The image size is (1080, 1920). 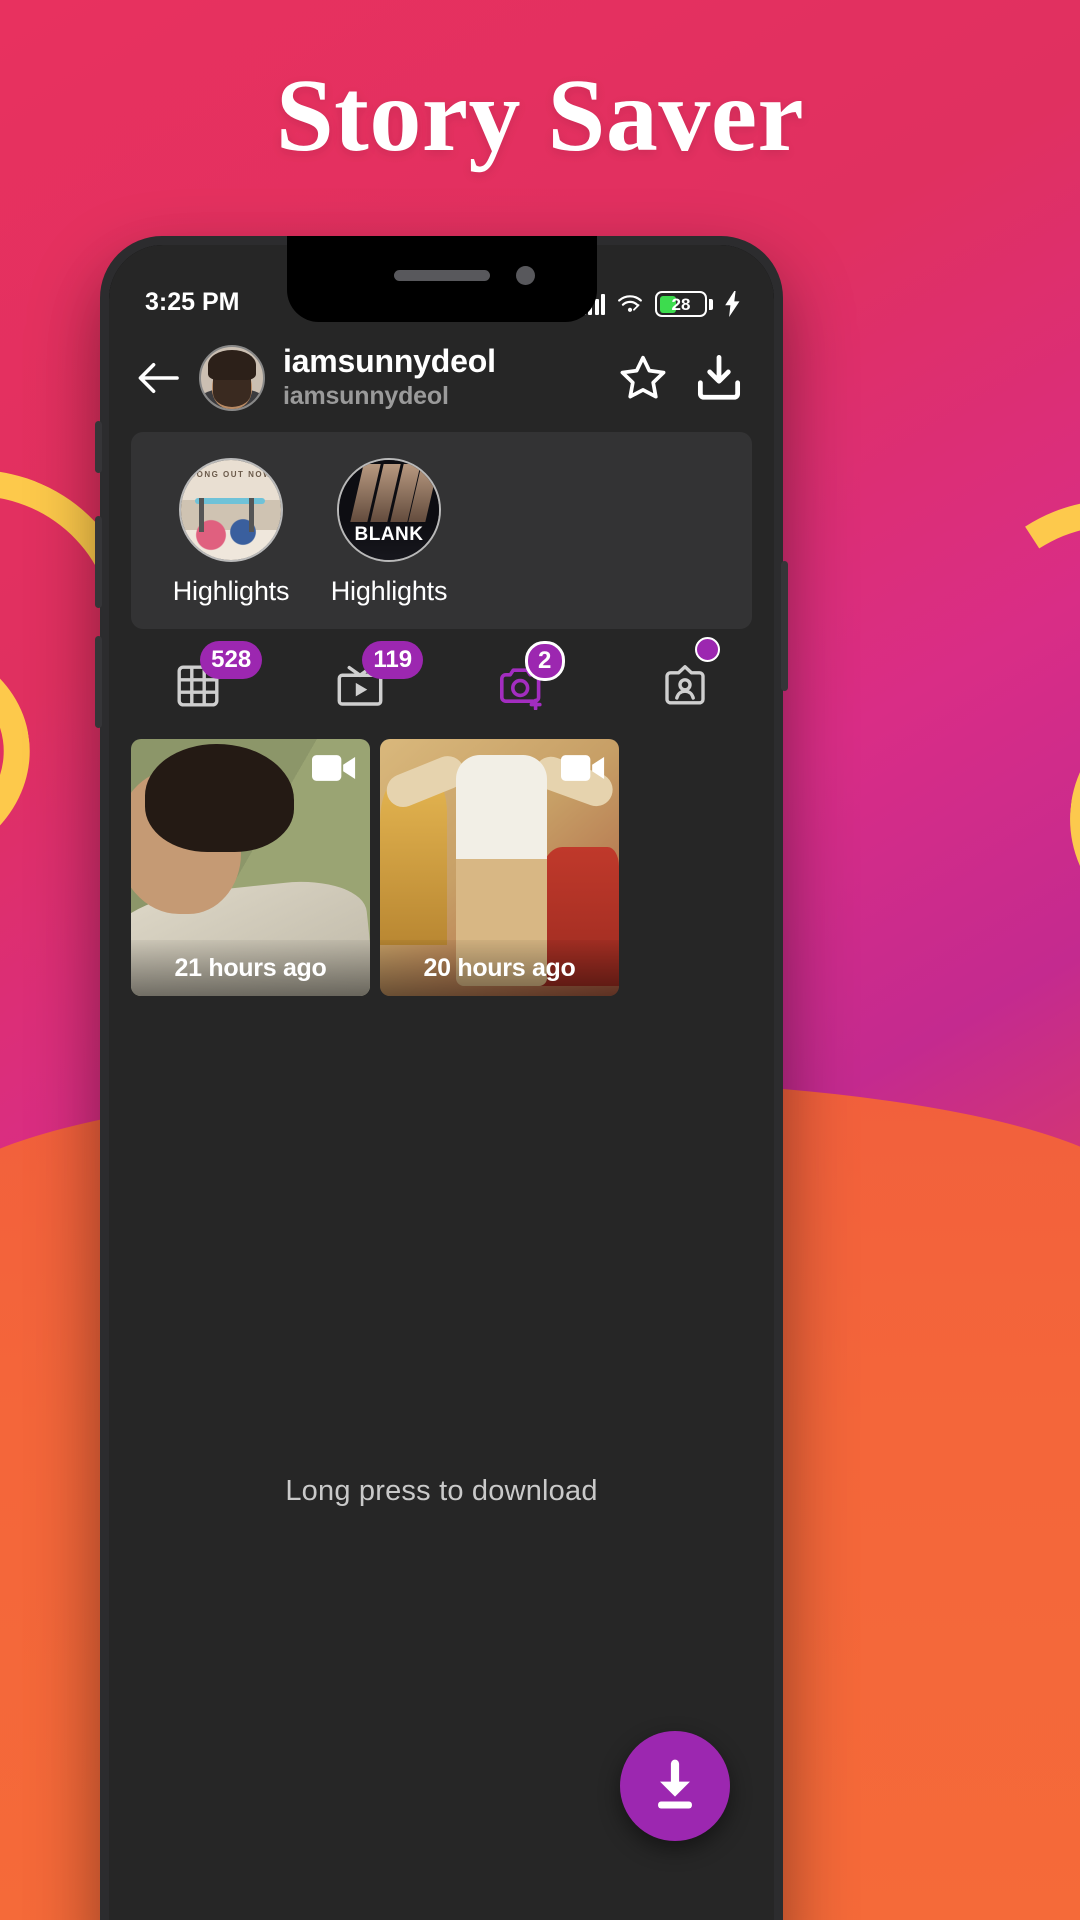 I want to click on highlight-item: SONG OUT NOW Highlights, so click(x=231, y=532).